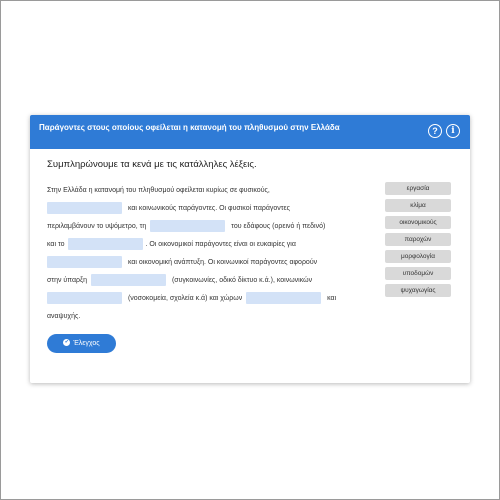 Image resolution: width=500 pixels, height=500 pixels. Describe the element at coordinates (435, 131) in the screenshot. I see `help-icon: ?` at that location.